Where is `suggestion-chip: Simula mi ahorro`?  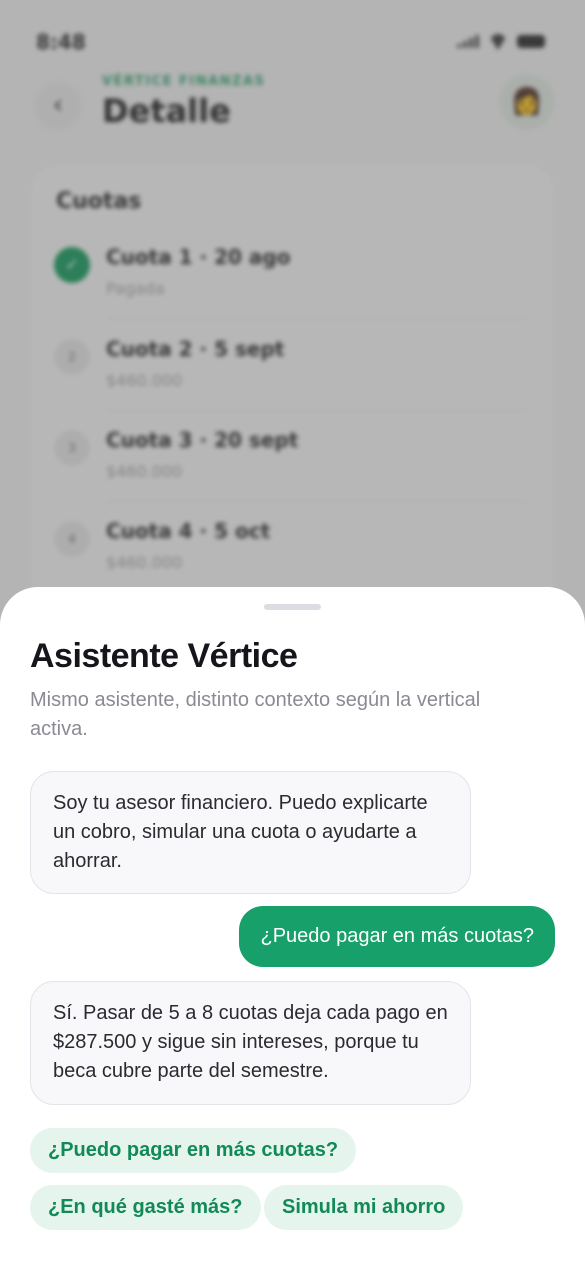
suggestion-chip: Simula mi ahorro is located at coordinates (364, 1207).